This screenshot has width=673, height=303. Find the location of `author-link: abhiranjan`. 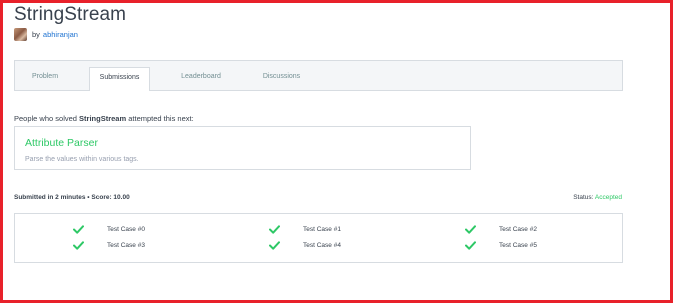

author-link: abhiranjan is located at coordinates (60, 34).